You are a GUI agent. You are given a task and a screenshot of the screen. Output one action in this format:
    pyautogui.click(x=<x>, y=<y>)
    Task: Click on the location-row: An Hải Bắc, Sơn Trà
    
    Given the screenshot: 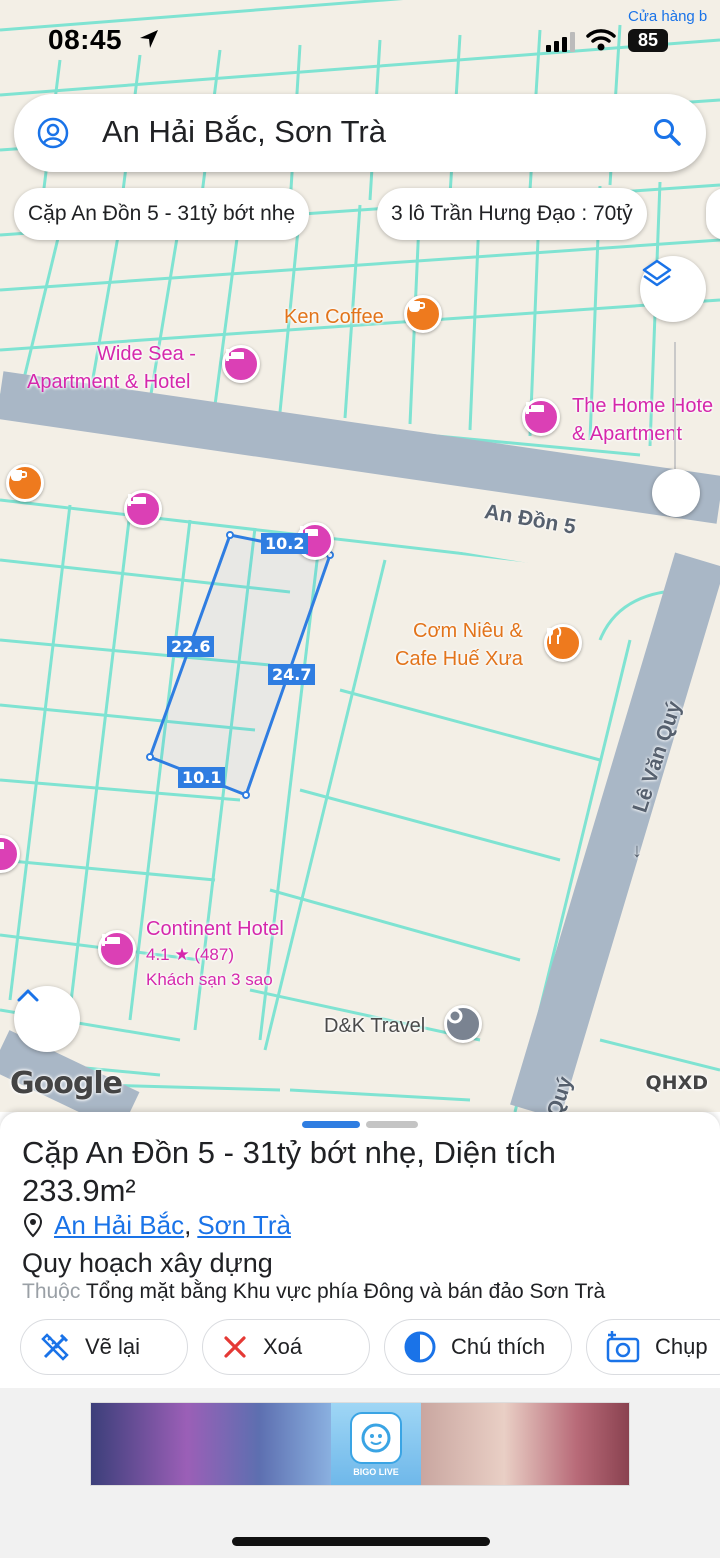 What is the action you would take?
    pyautogui.click(x=156, y=1225)
    